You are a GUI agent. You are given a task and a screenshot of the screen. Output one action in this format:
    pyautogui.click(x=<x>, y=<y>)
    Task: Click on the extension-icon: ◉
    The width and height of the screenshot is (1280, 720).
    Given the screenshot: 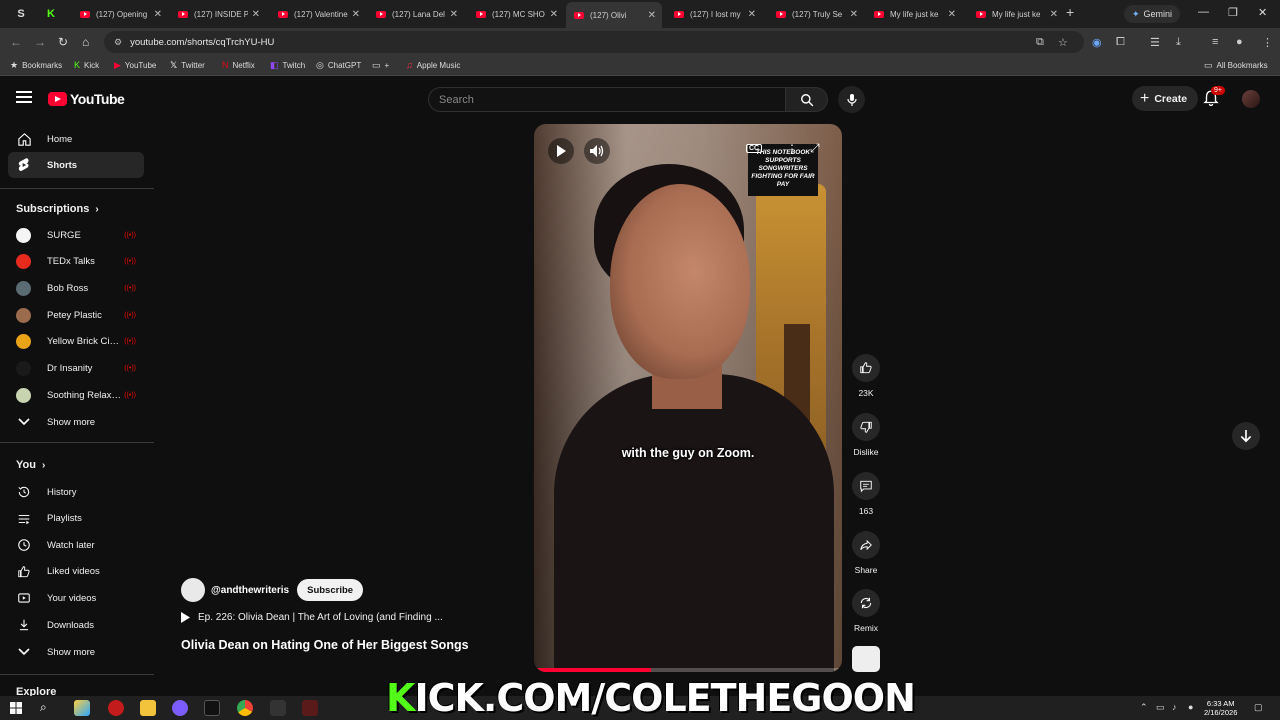 What is the action you would take?
    pyautogui.click(x=1097, y=42)
    